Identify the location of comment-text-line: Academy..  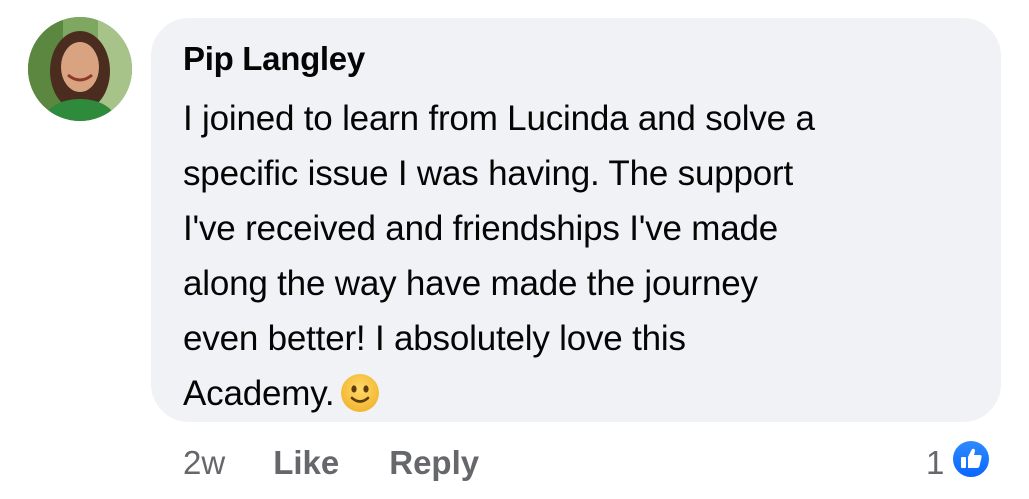
(259, 393).